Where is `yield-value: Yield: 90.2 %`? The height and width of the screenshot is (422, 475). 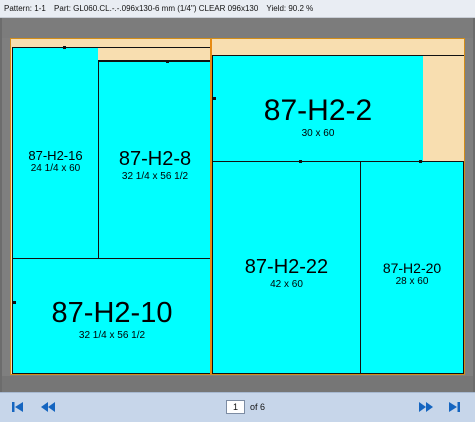
yield-value: Yield: 90.2 % is located at coordinates (290, 8).